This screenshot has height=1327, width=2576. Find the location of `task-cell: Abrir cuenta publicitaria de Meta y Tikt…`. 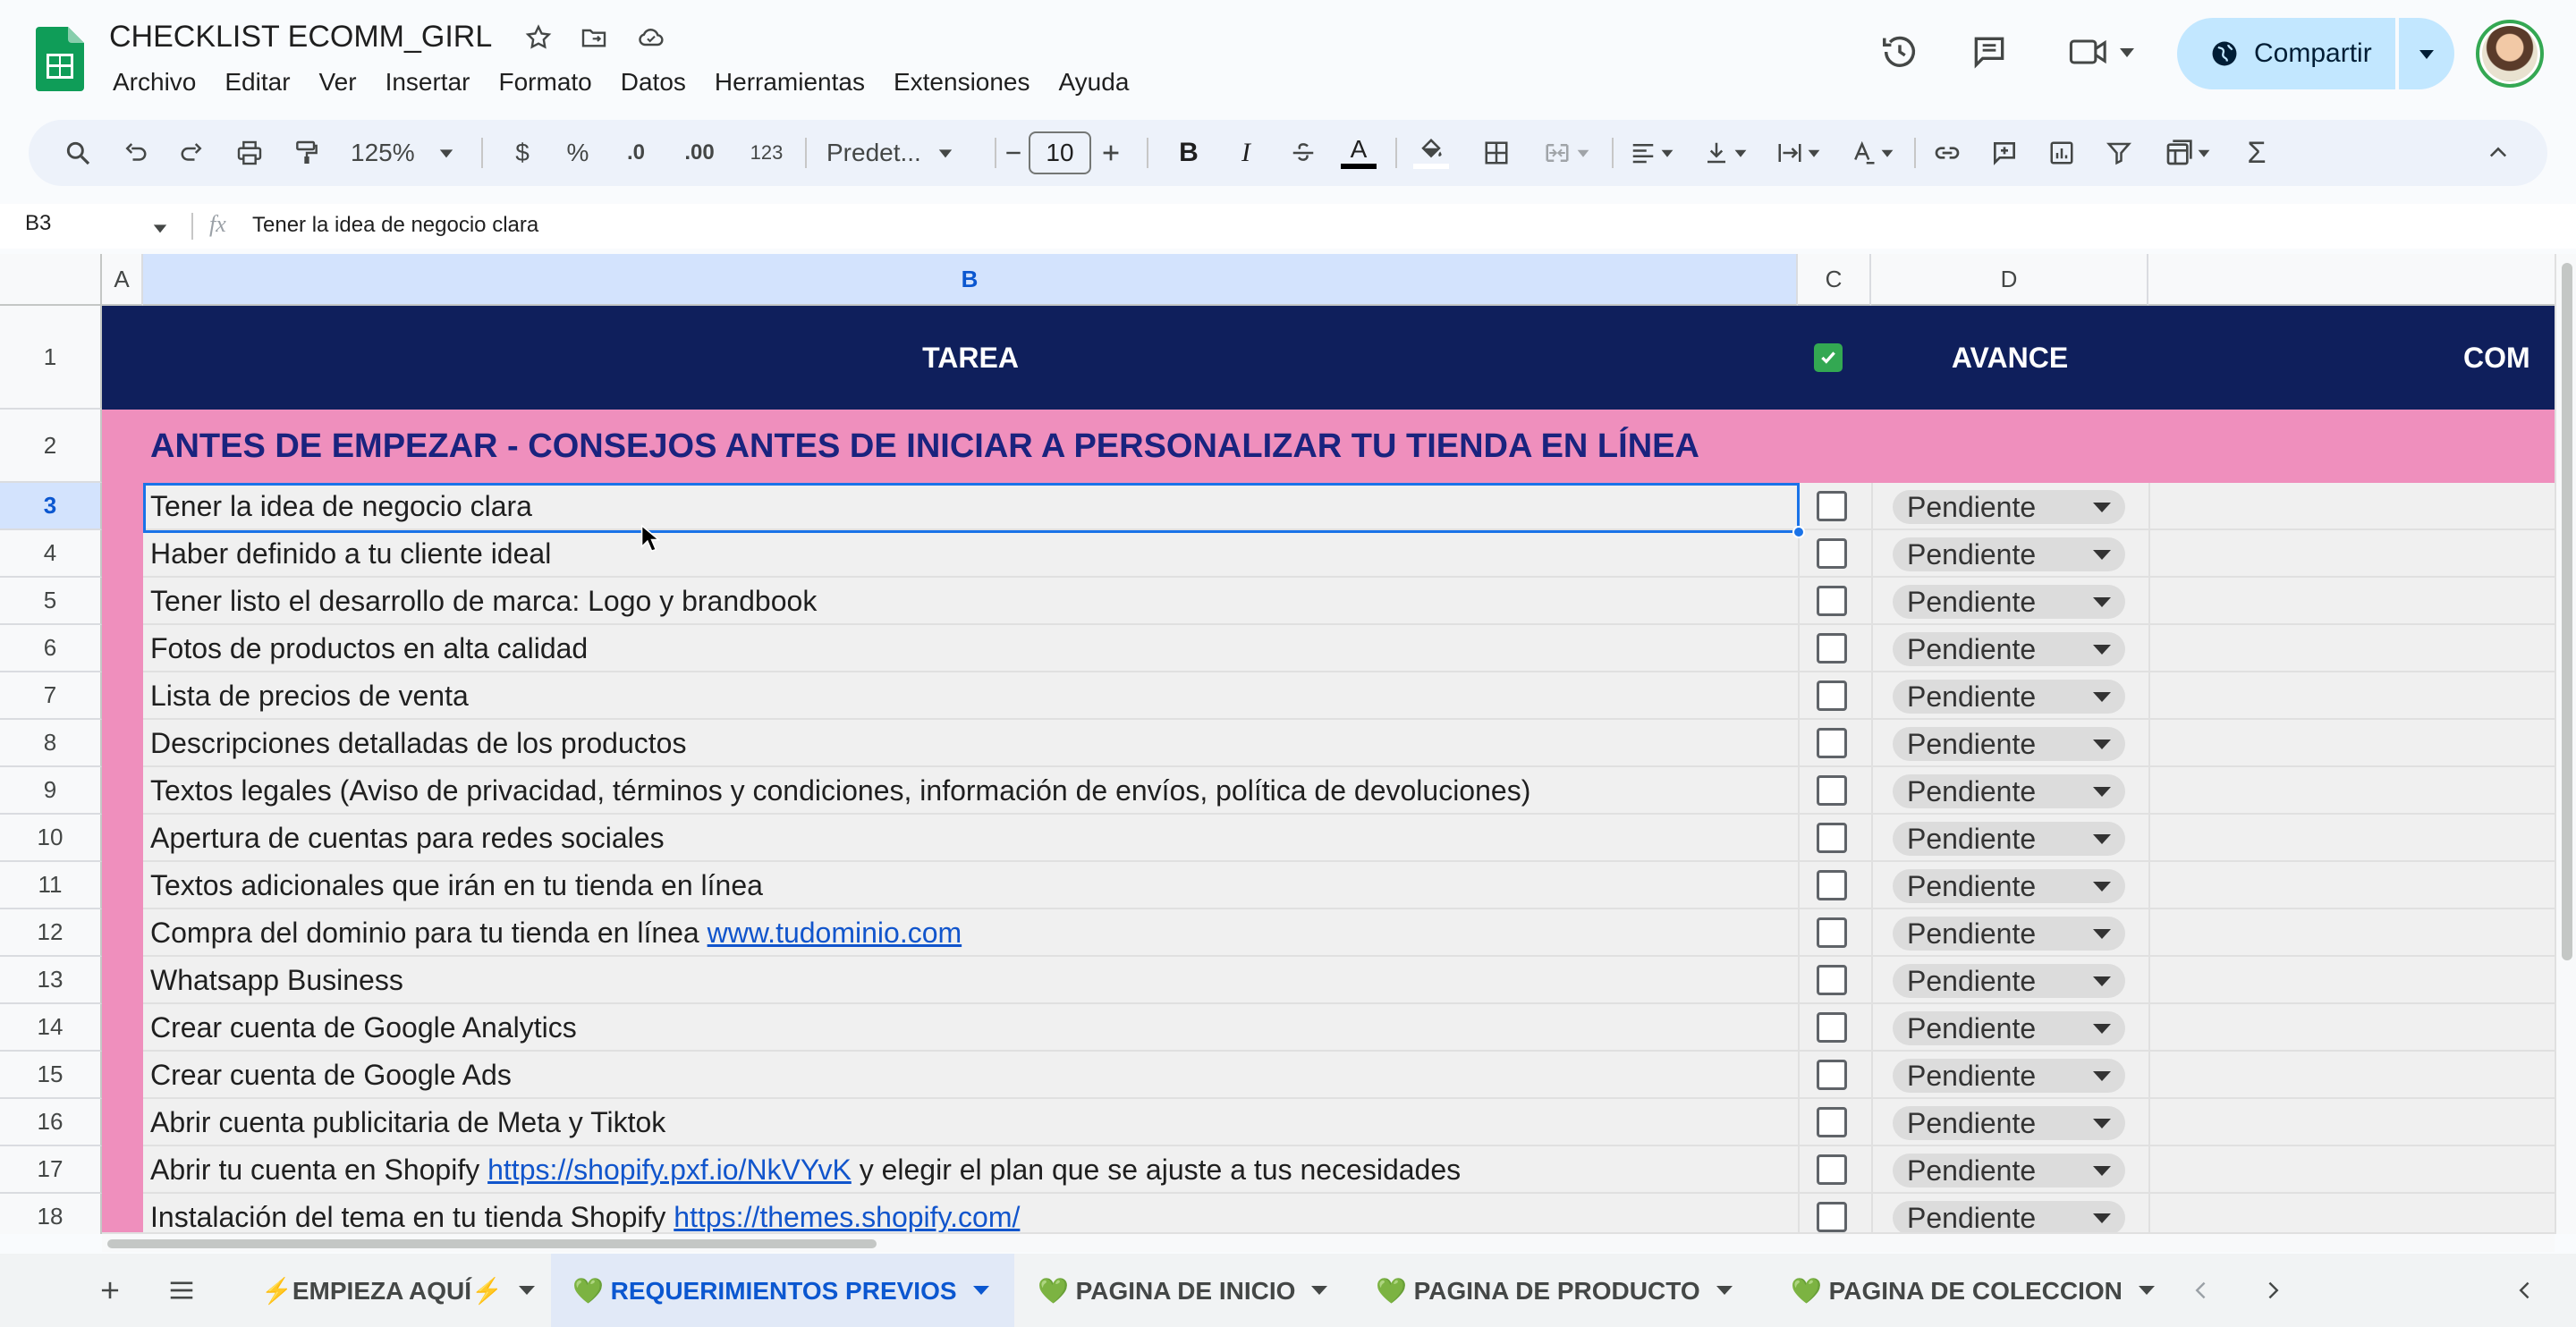

task-cell: Abrir cuenta publicitaria de Meta y Tikt… is located at coordinates (407, 1122).